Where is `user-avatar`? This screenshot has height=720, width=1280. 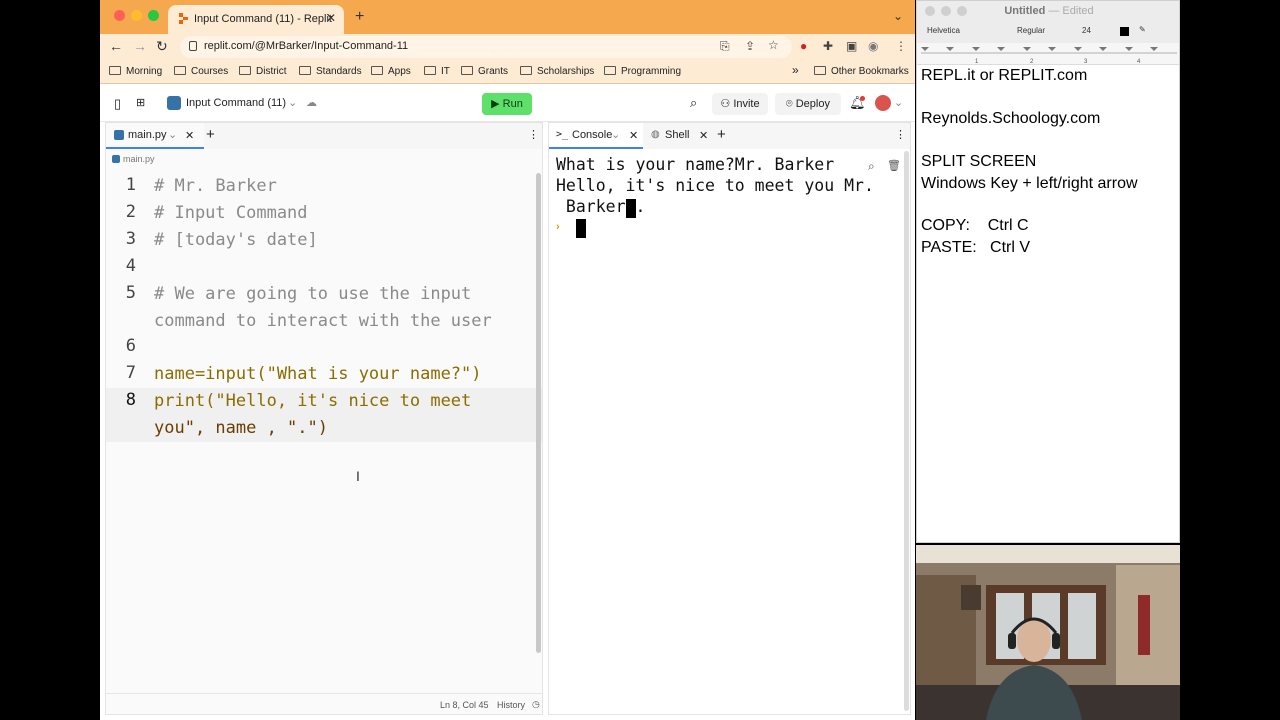 user-avatar is located at coordinates (883, 103).